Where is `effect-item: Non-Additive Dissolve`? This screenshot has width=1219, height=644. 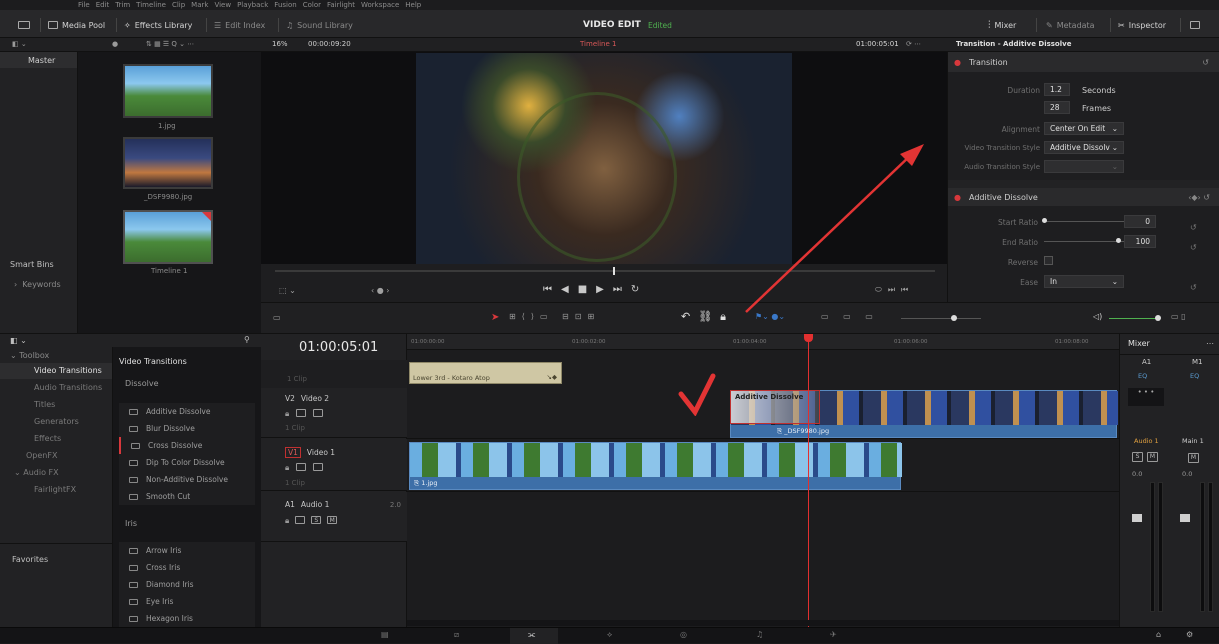 effect-item: Non-Additive Dissolve is located at coordinates (187, 479).